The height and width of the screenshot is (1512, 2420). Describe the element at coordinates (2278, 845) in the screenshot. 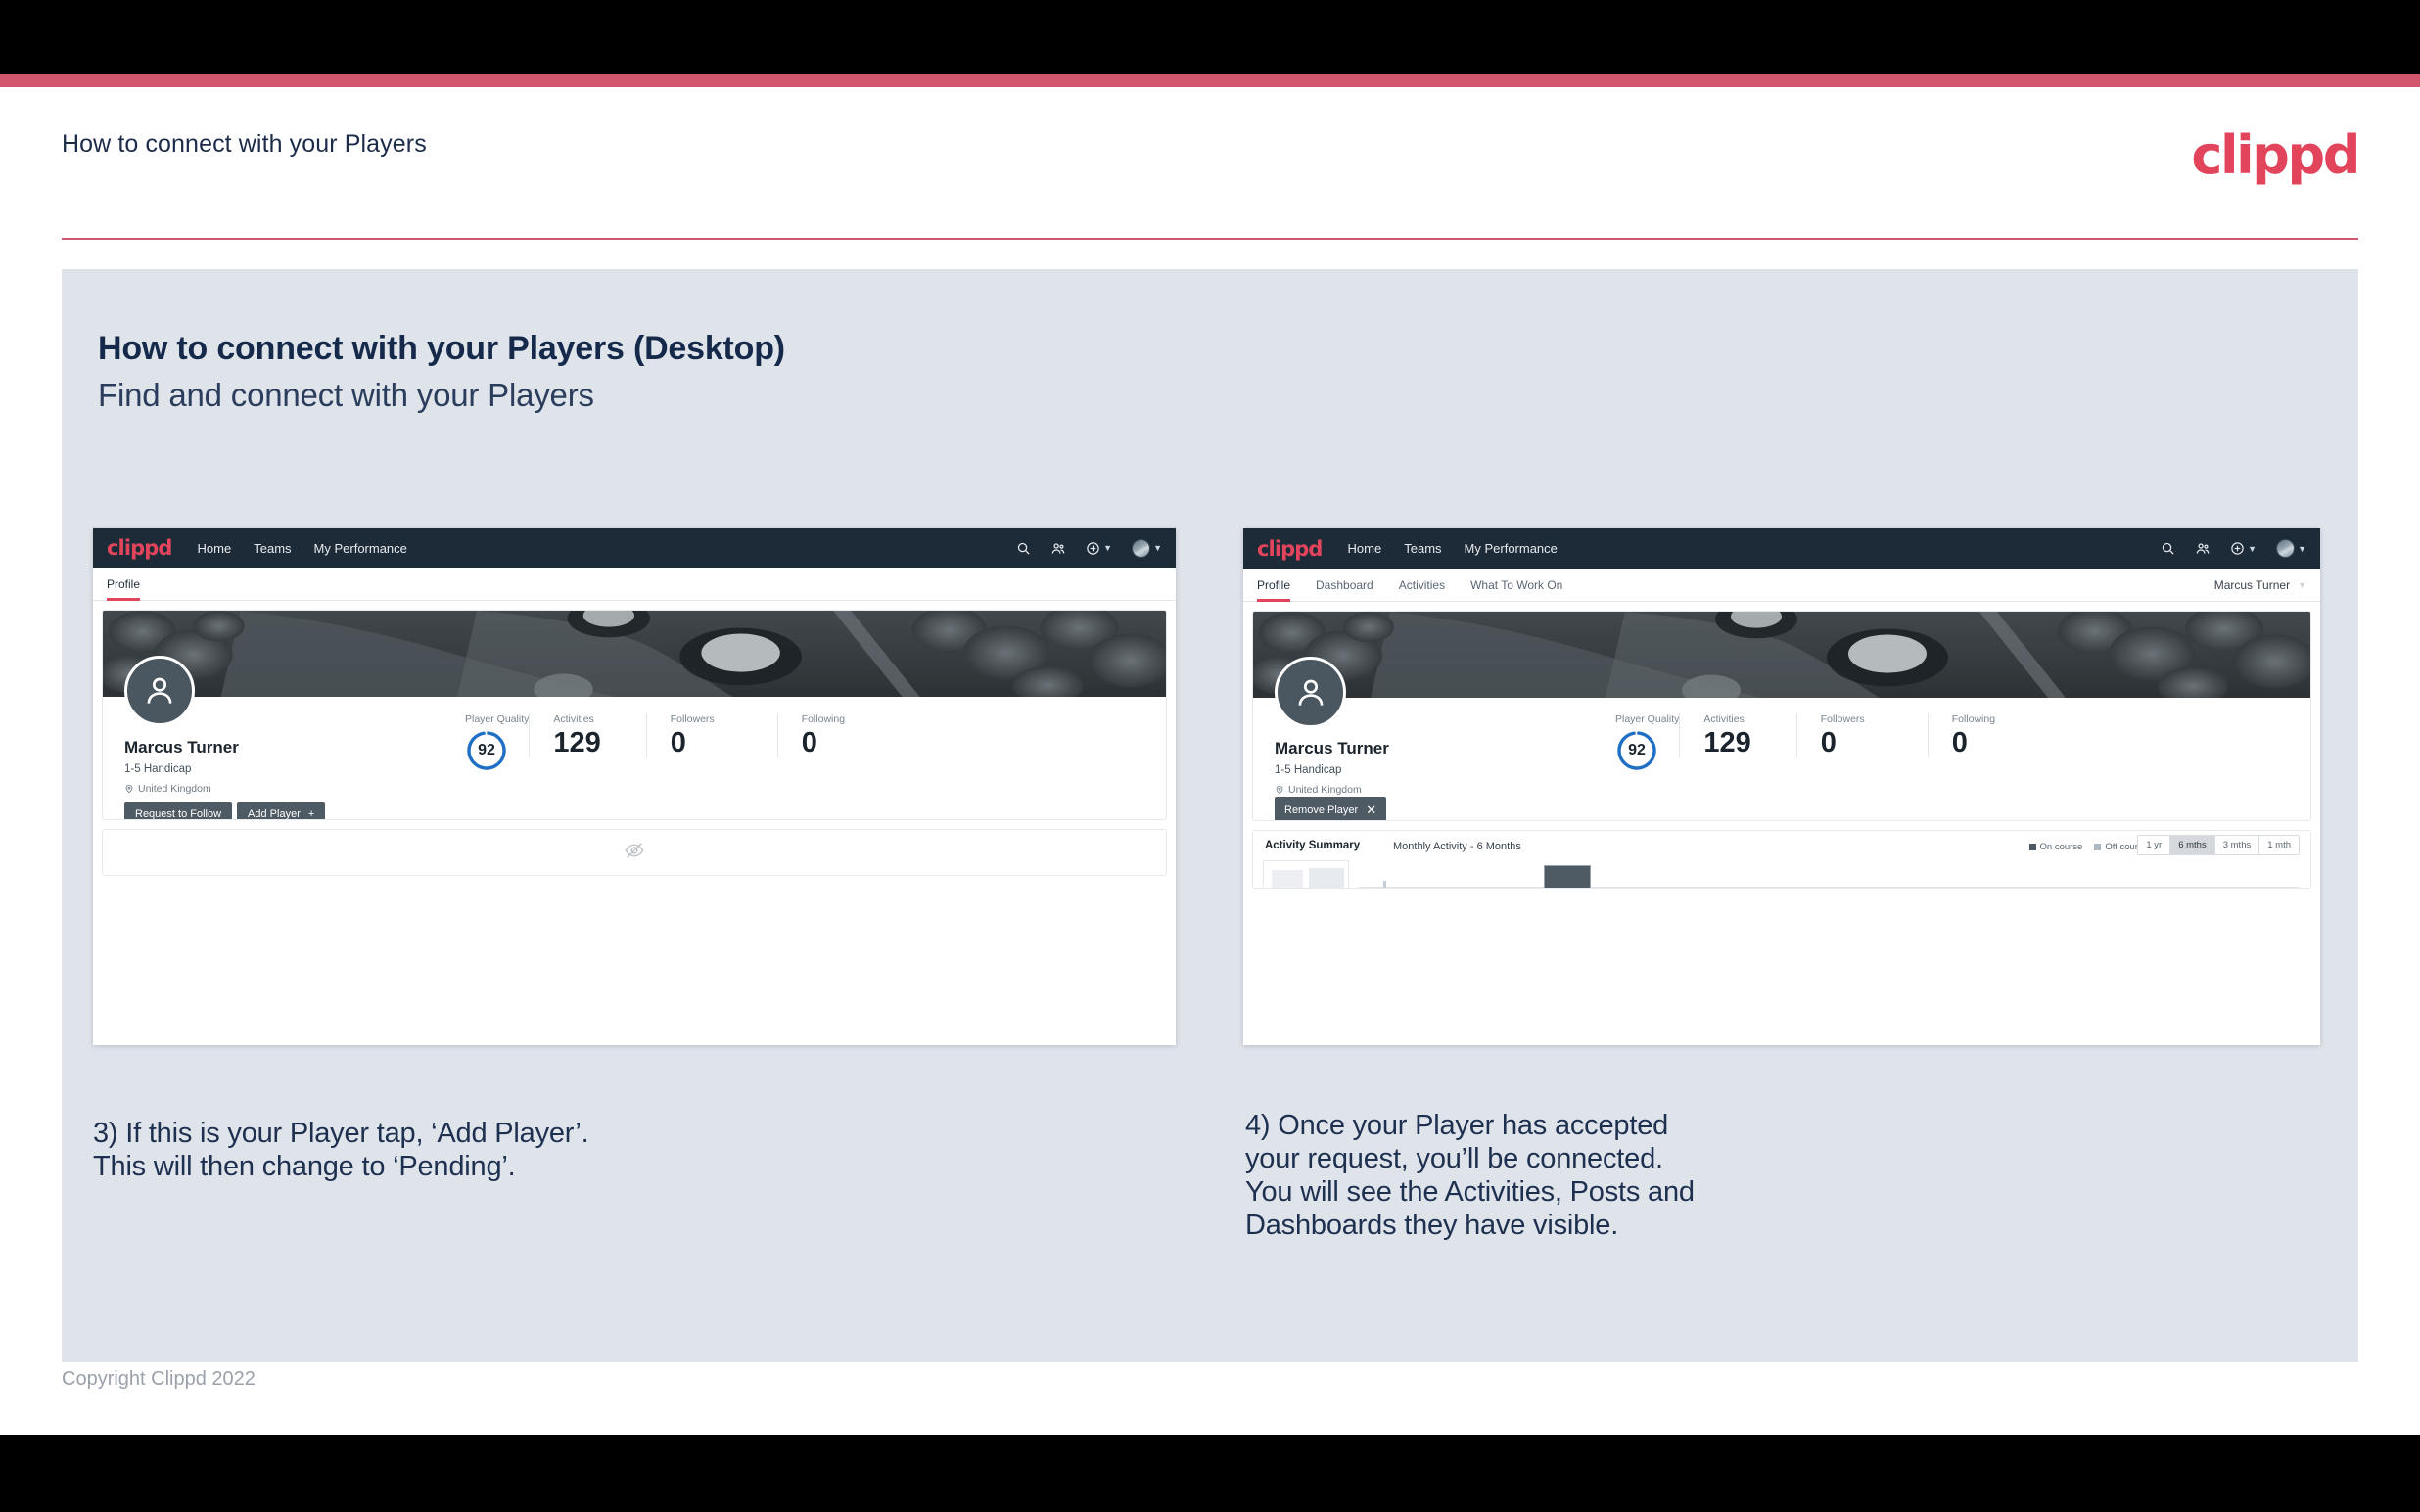

I see `range-1mth: 1 mth` at that location.